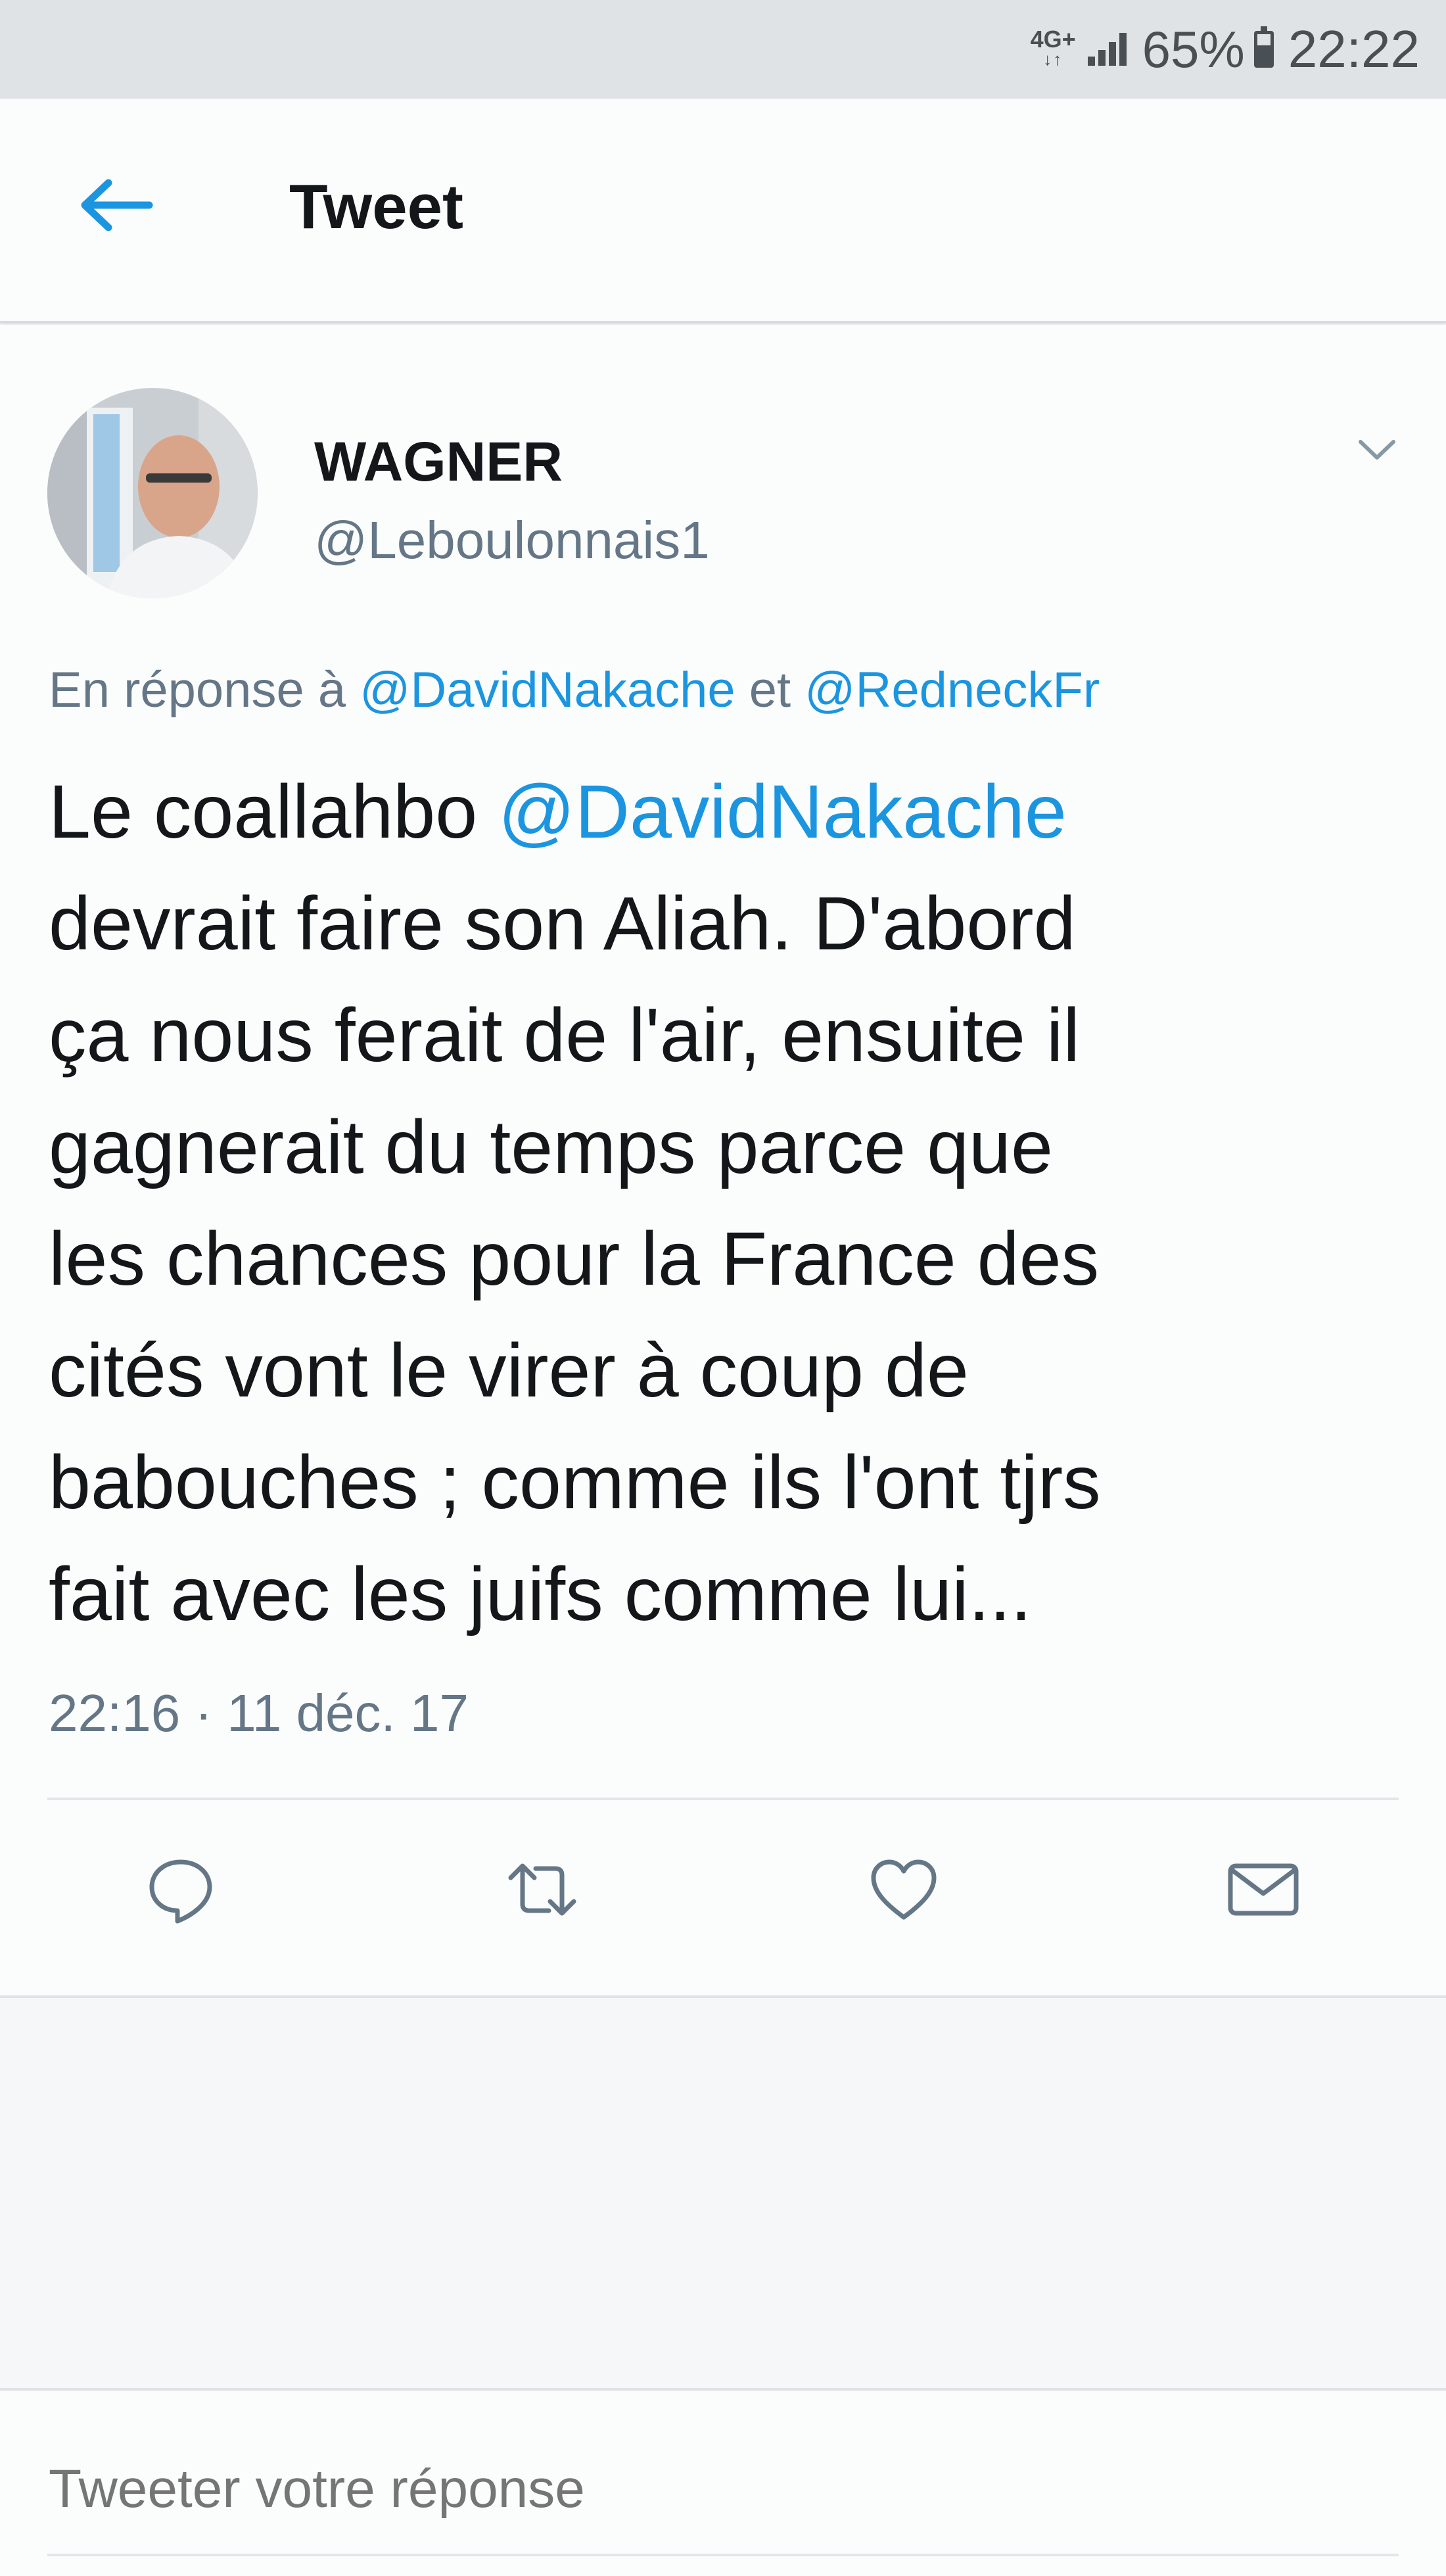  I want to click on author-display-name: WAGNER, so click(438, 462).